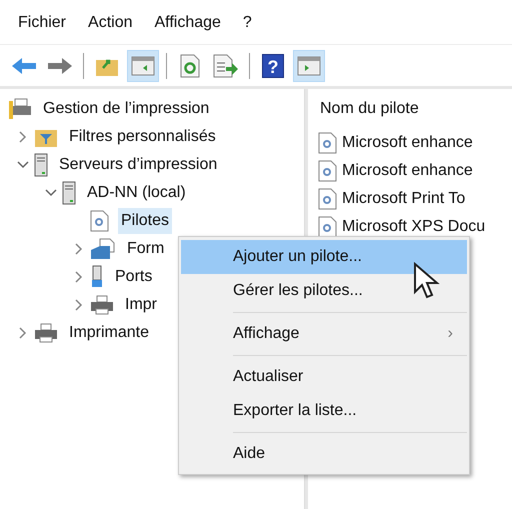  What do you see at coordinates (109, 333) in the screenshot?
I see `tree-item: Imprimante` at bounding box center [109, 333].